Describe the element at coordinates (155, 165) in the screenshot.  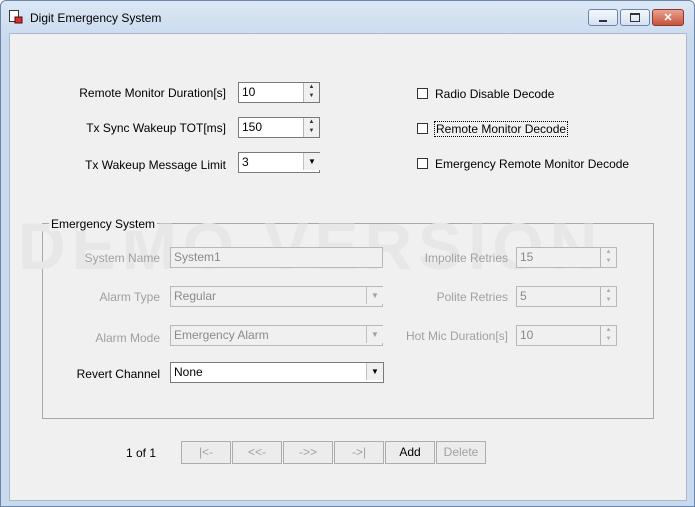
I see `tx-wakeup-message-limit-label: Tx Wakeup Message Limit` at that location.